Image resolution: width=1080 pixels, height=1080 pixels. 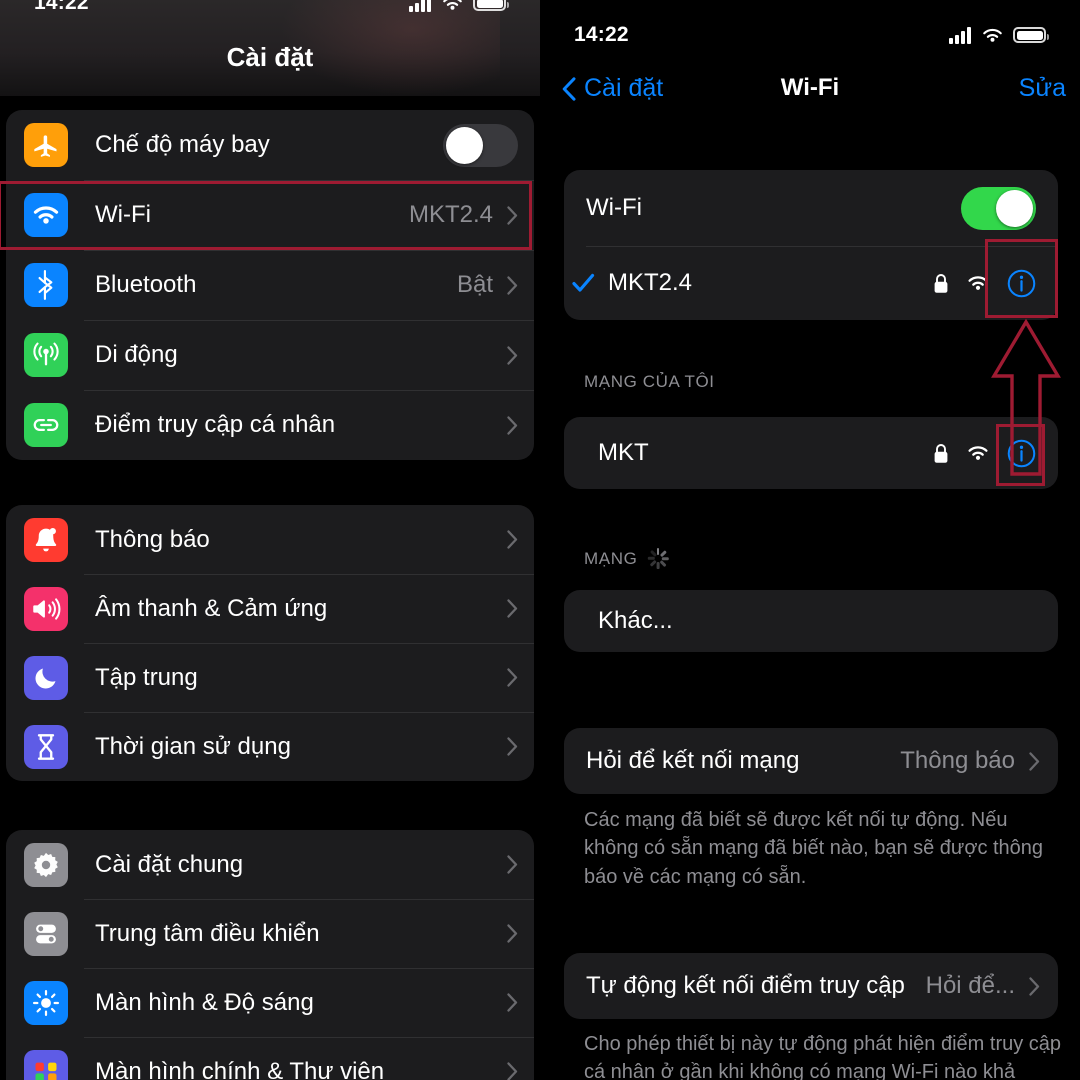 I want to click on chevron-left-icon, so click(x=569, y=88).